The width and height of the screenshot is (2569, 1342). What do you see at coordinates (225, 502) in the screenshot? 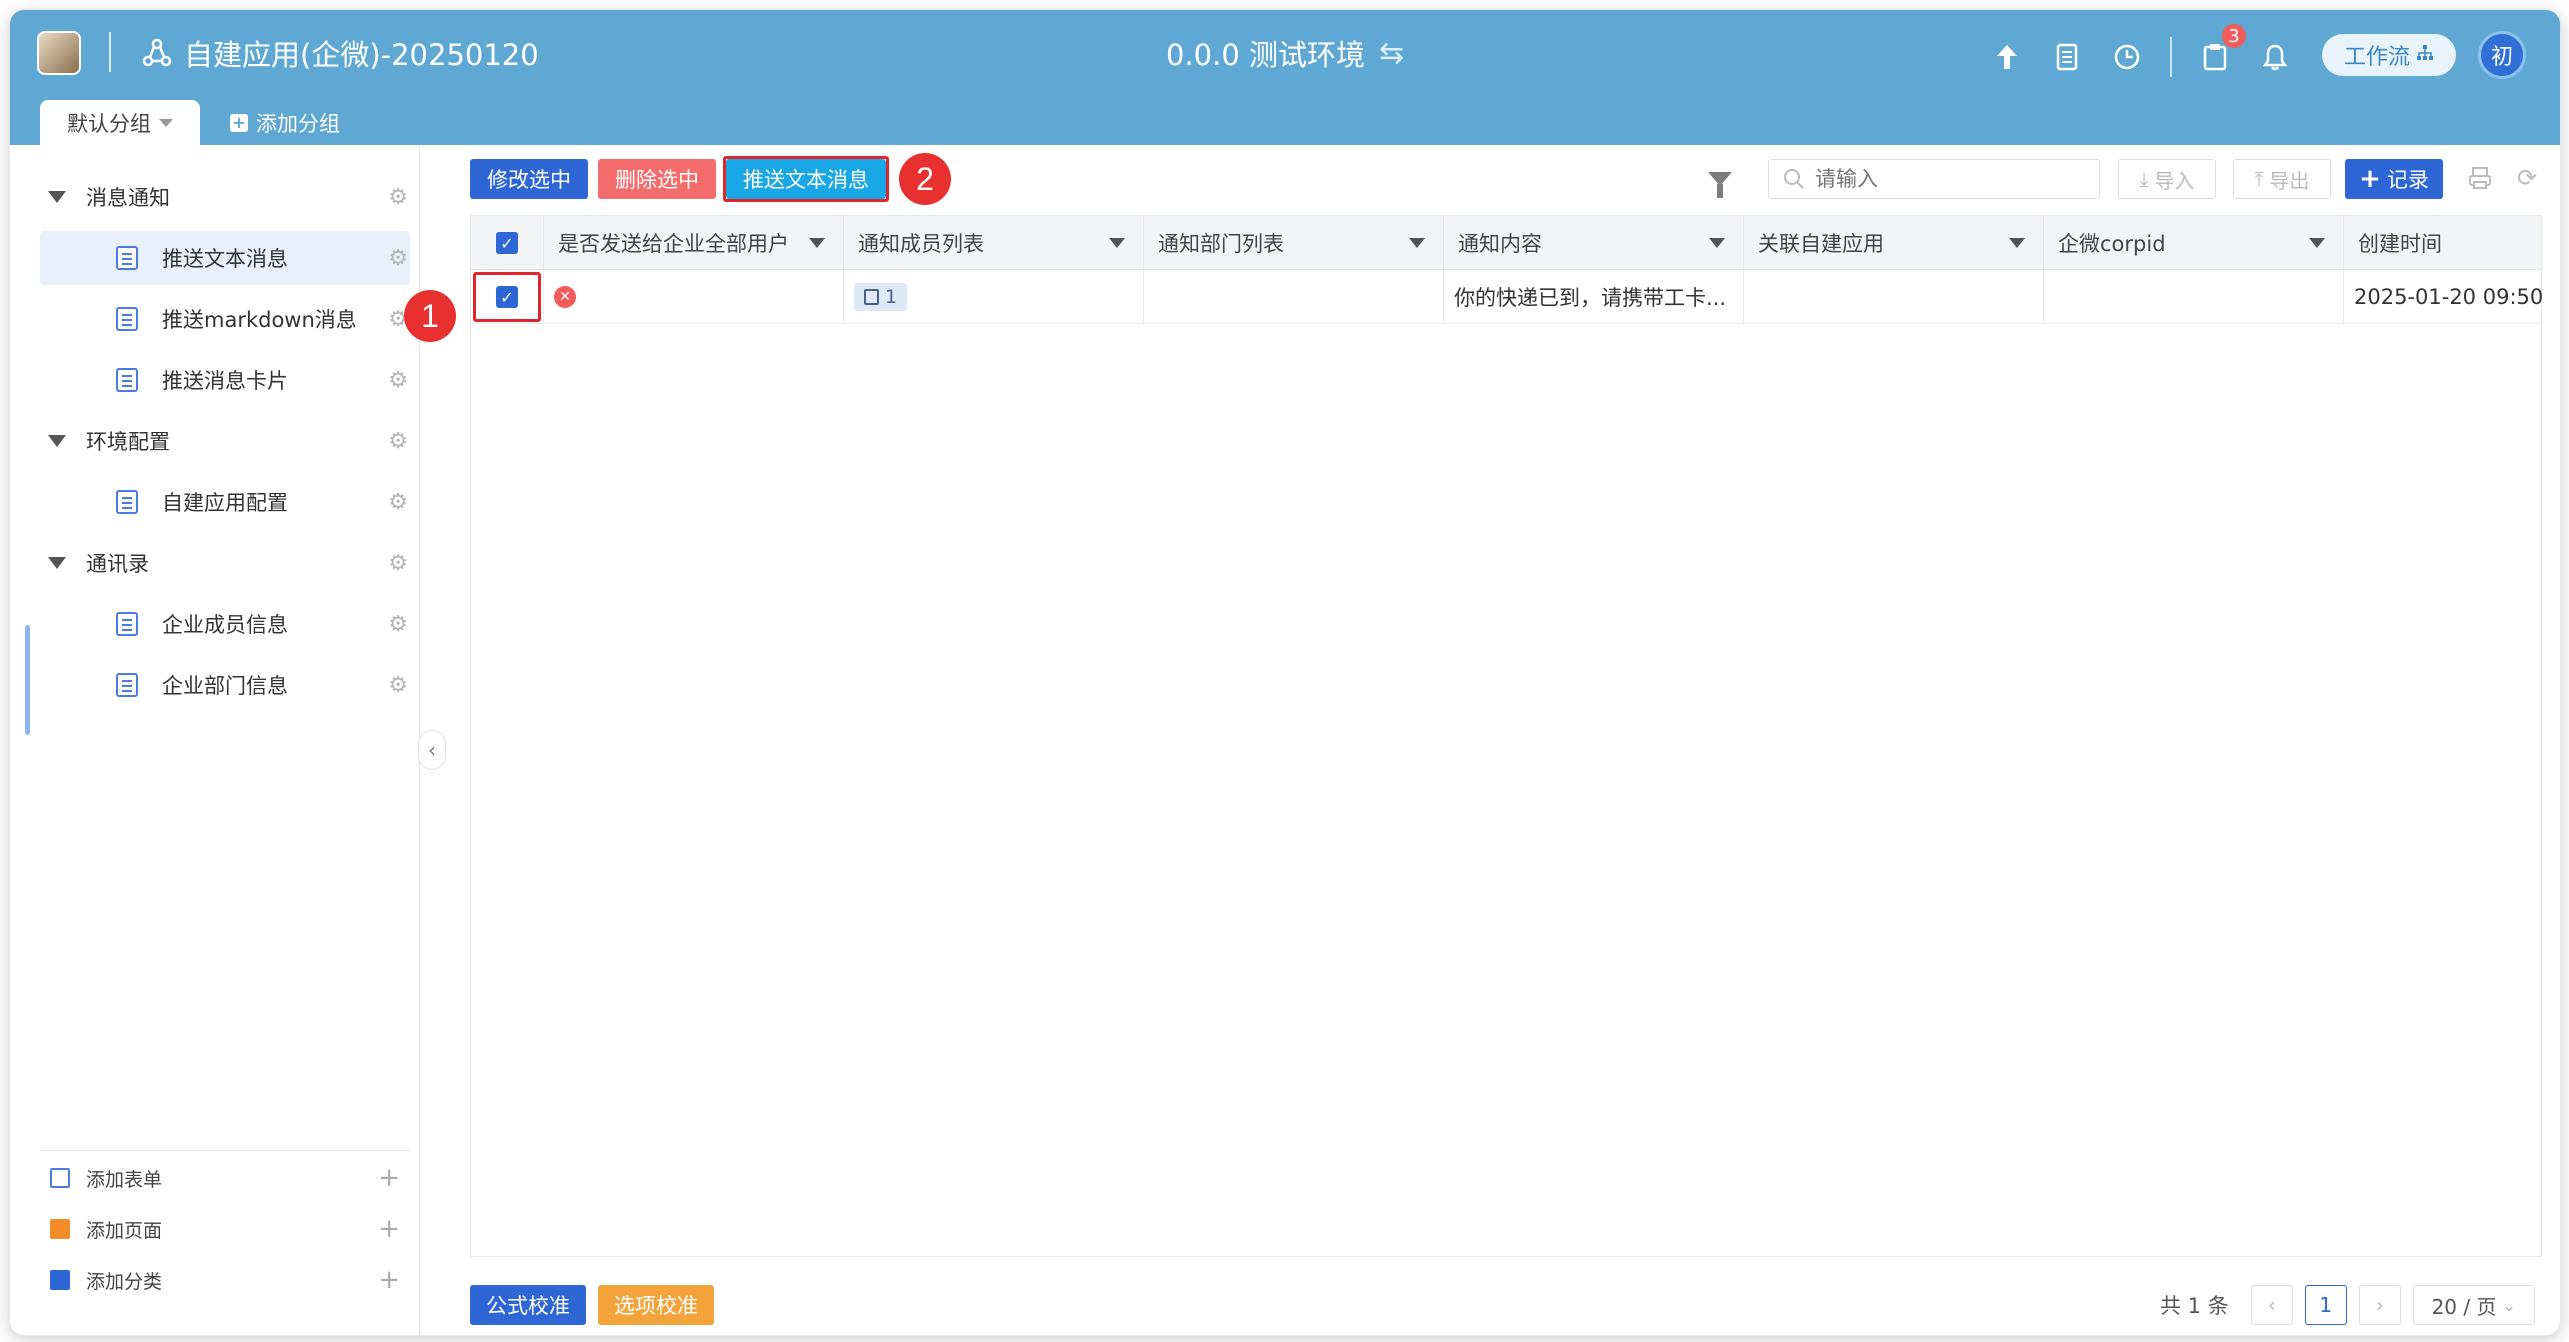
I see `sidebar-item-app-config: 自建应用配置 ⚙` at bounding box center [225, 502].